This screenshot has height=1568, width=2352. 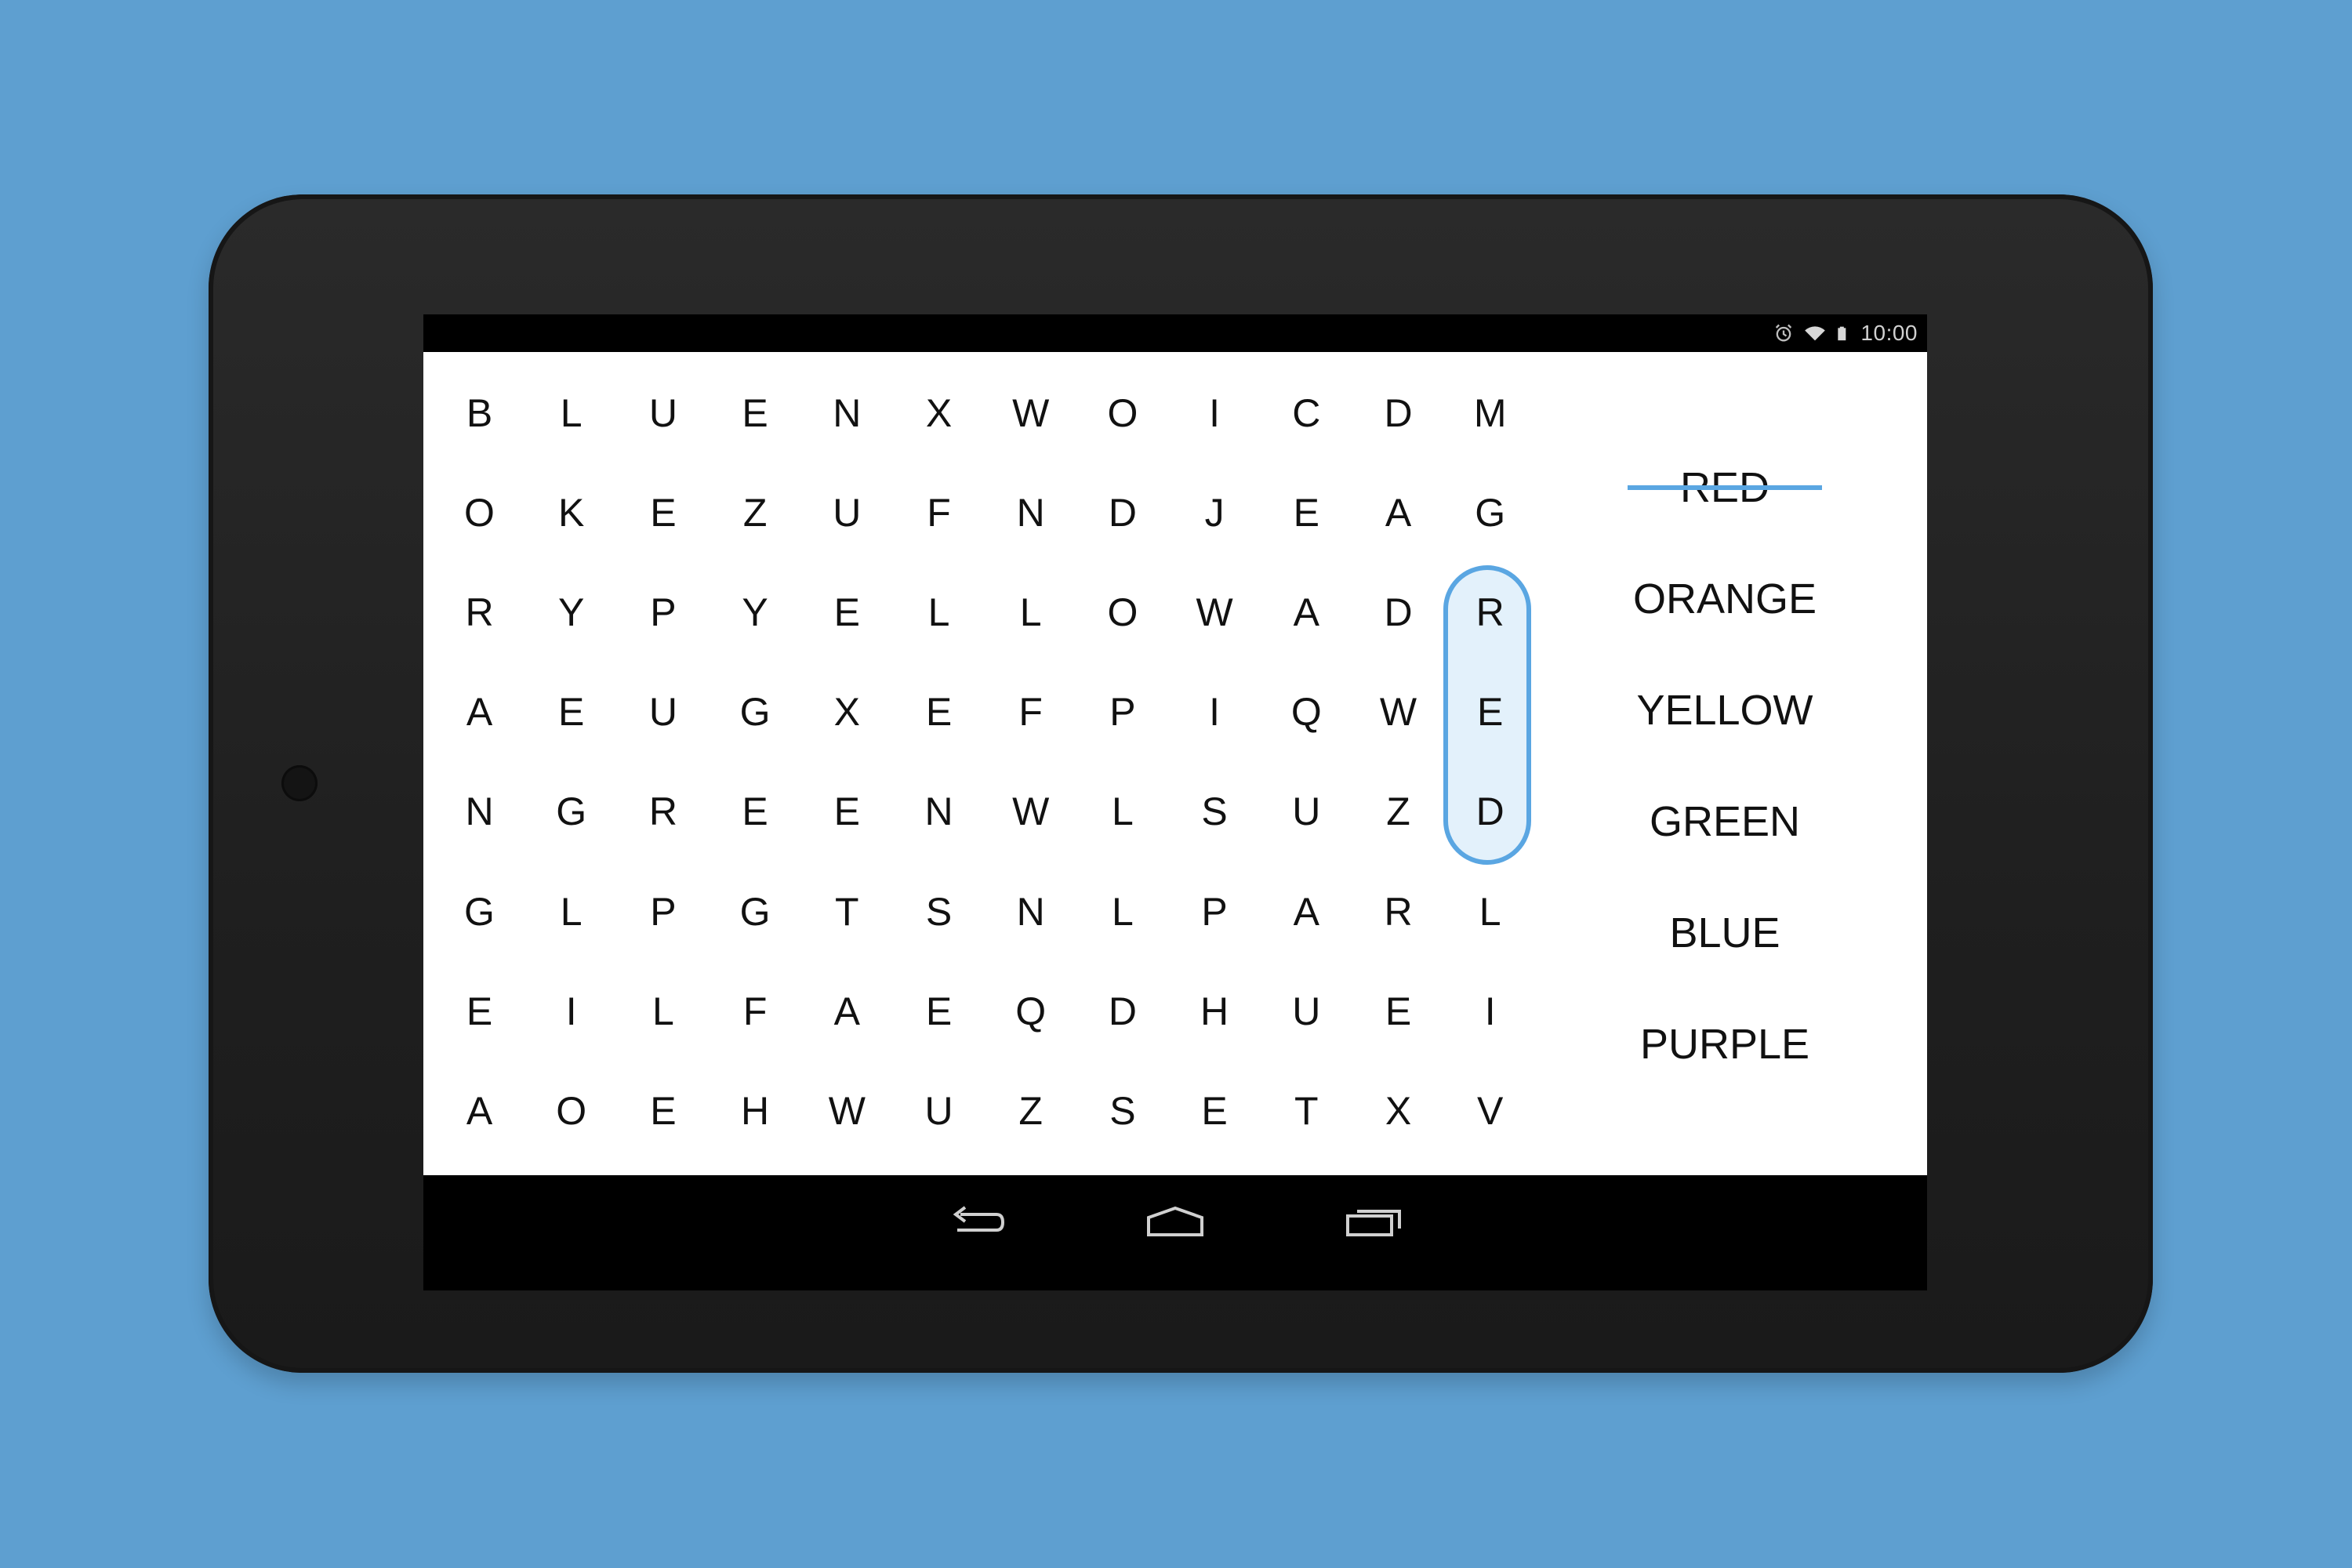 What do you see at coordinates (1842, 333) in the screenshot?
I see `battery-icon` at bounding box center [1842, 333].